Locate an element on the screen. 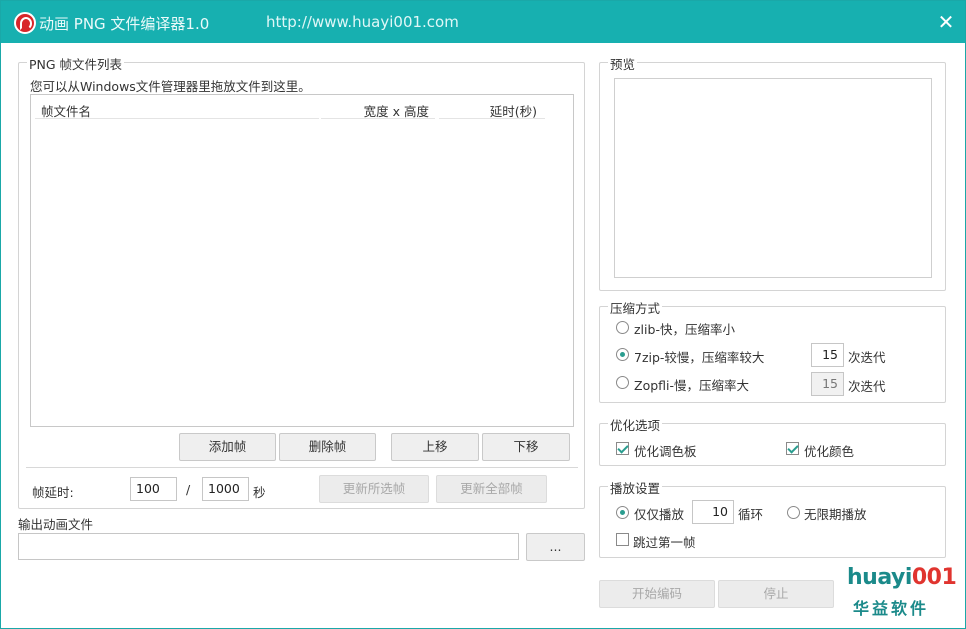 The width and height of the screenshot is (966, 629). loop-count-input: 10 is located at coordinates (713, 512).